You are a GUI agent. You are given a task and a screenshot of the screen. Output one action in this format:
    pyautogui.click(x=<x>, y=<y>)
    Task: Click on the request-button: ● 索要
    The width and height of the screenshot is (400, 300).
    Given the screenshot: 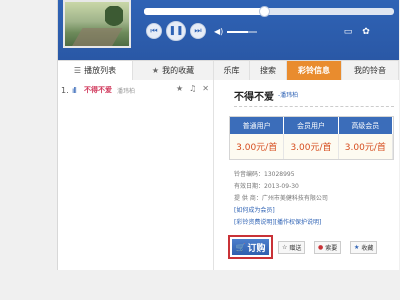 What is the action you would take?
    pyautogui.click(x=328, y=247)
    